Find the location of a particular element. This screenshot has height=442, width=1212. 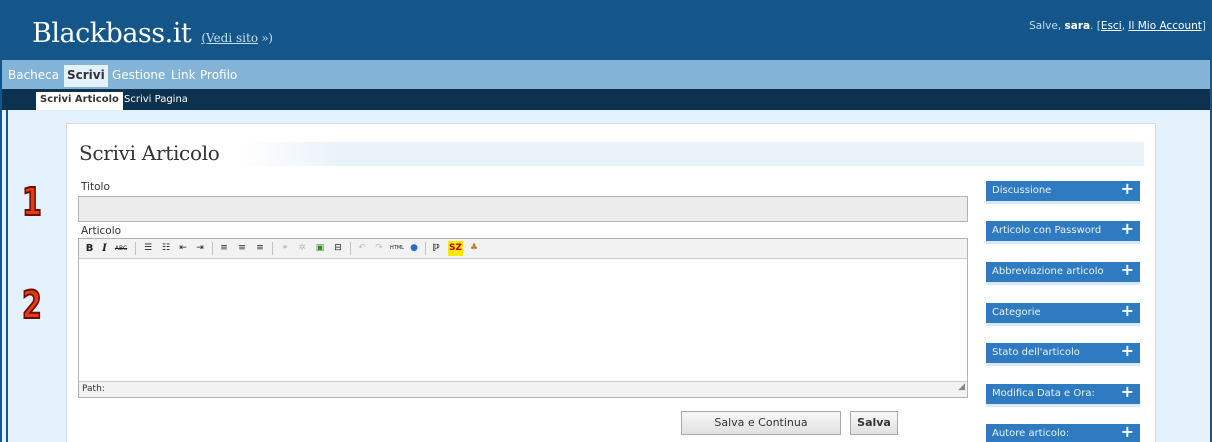

html-button: HTML is located at coordinates (397, 248).